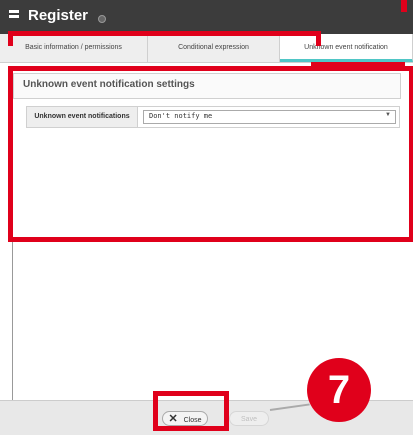 The image size is (413, 435). I want to click on highlight-arrow, so click(404, 6).